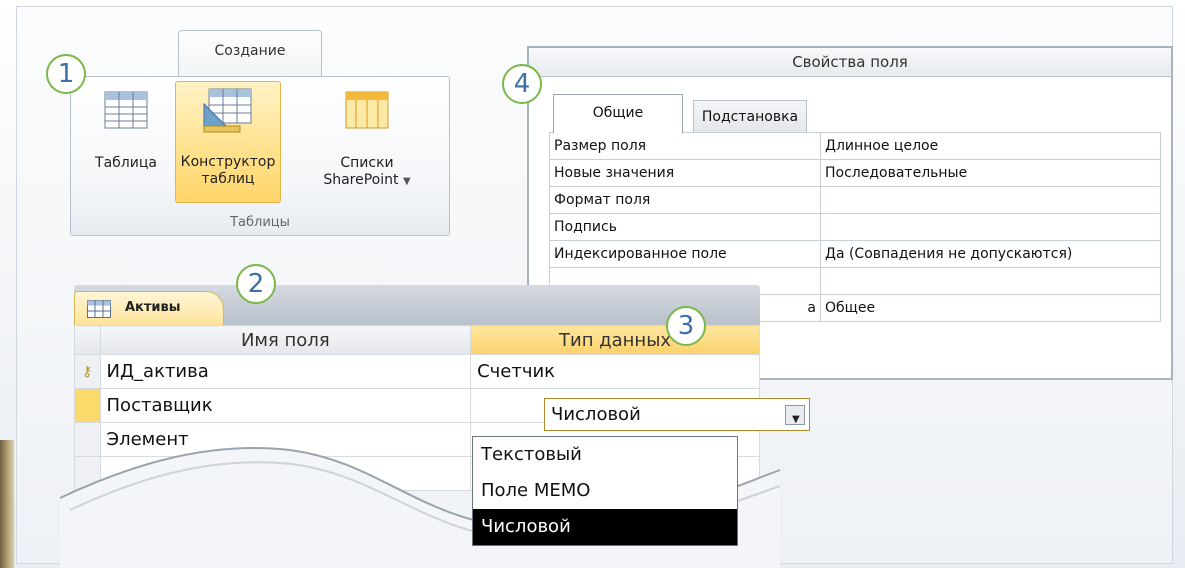 The image size is (1185, 568). Describe the element at coordinates (256, 284) in the screenshot. I see `callout-2: 2` at that location.